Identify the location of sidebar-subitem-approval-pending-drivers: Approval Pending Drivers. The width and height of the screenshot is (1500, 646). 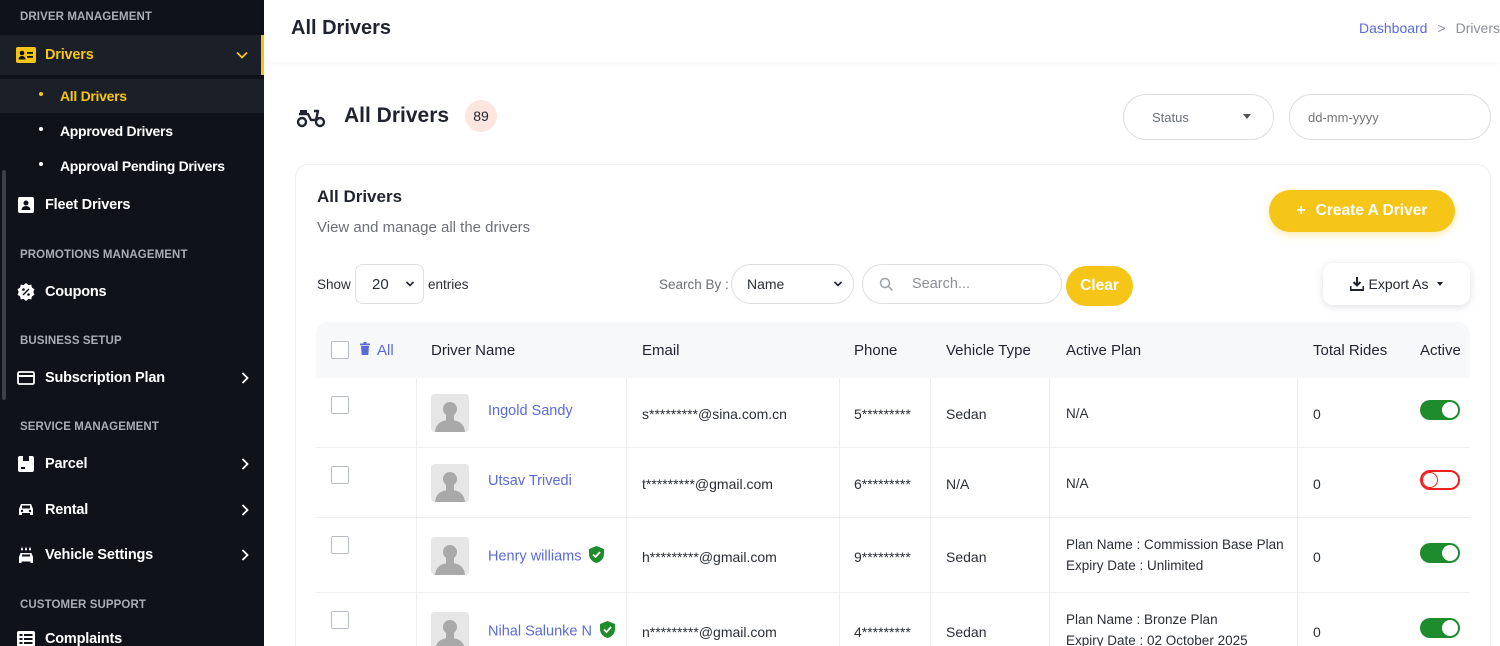
(132, 166).